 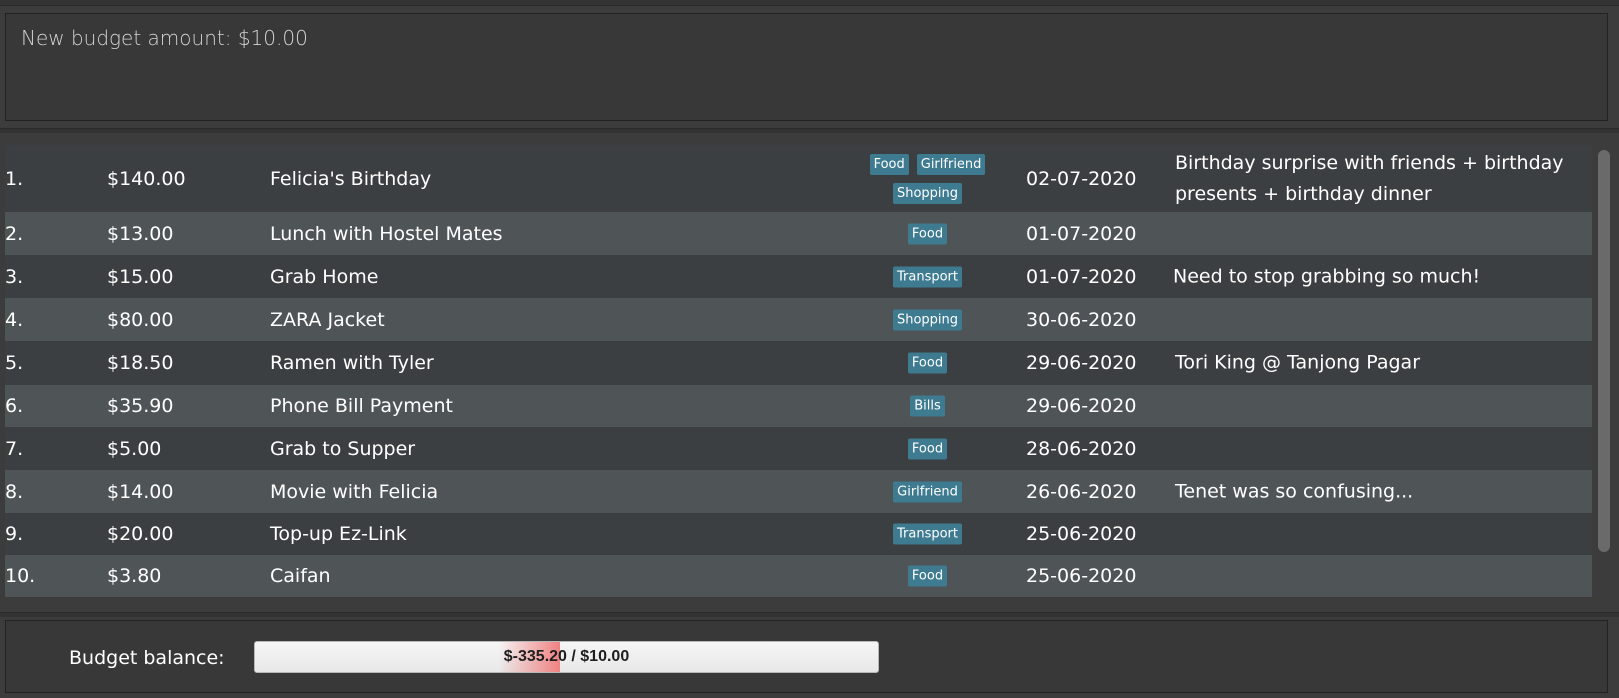 I want to click on expense-description: Movie with Felicia, so click(x=354, y=491).